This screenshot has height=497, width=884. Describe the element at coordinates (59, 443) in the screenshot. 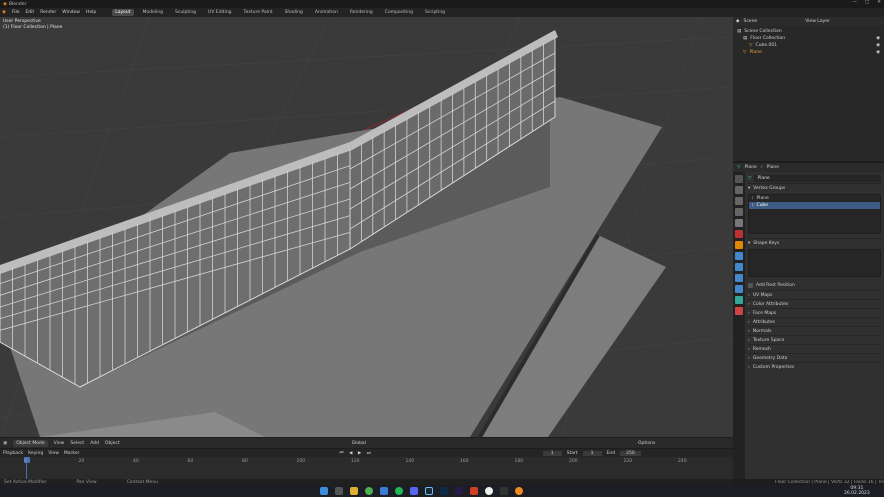

I see `menu-view: View` at that location.